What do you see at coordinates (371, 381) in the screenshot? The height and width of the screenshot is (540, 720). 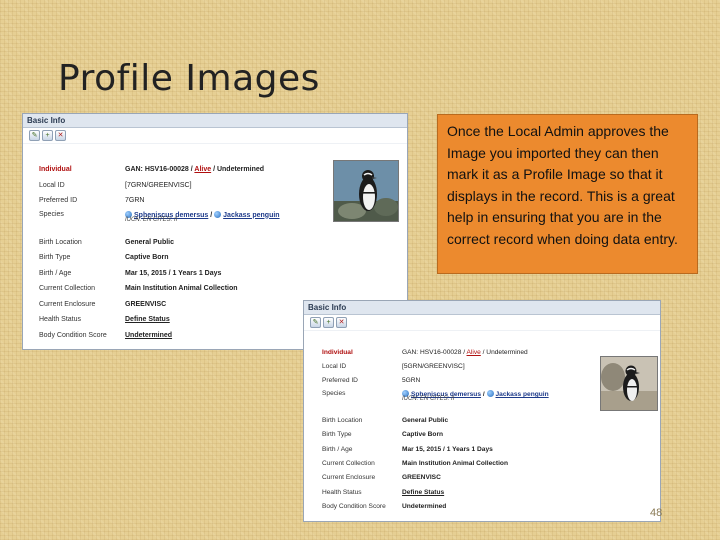 I see `preferred-id-row: Preferred ID 5GRN` at bounding box center [371, 381].